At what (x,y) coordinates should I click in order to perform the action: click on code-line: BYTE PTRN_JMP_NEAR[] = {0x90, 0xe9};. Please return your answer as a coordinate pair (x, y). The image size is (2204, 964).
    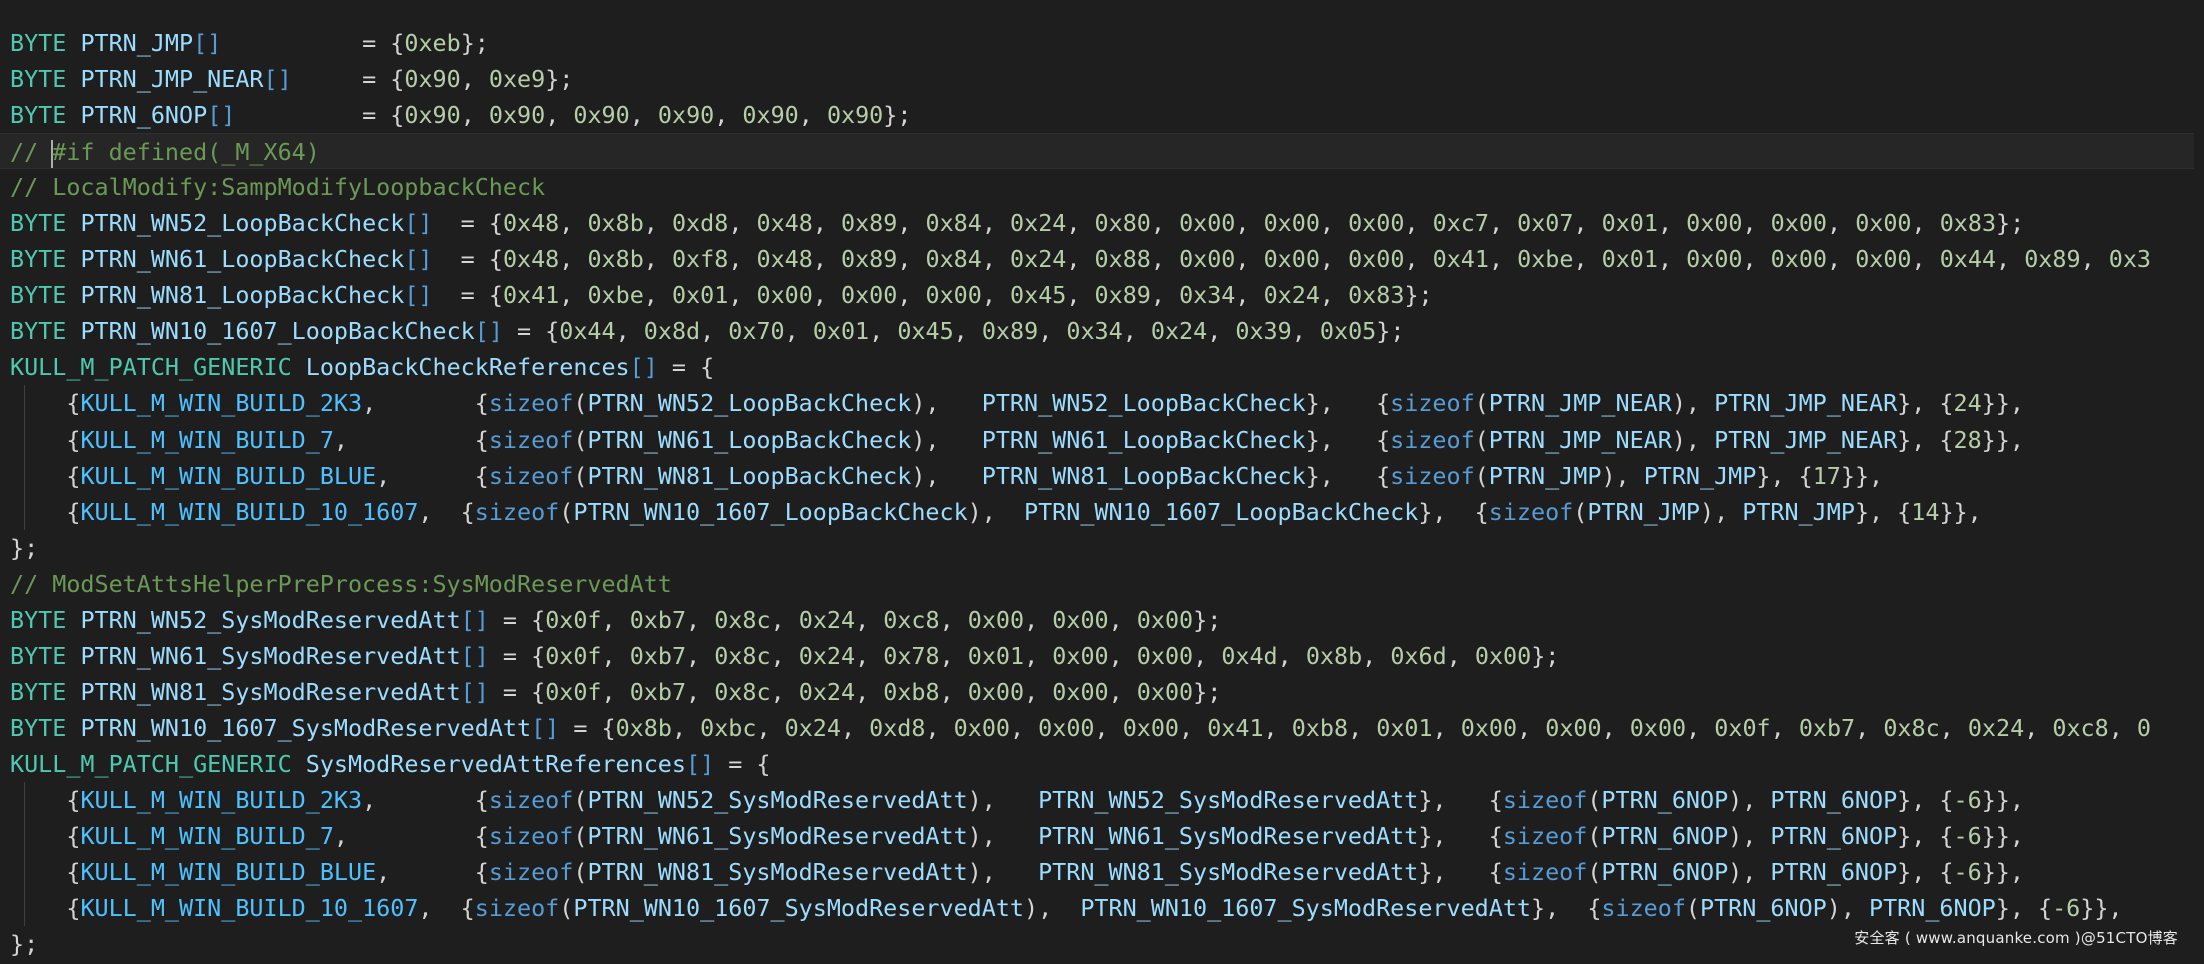
    Looking at the image, I should click on (1102, 79).